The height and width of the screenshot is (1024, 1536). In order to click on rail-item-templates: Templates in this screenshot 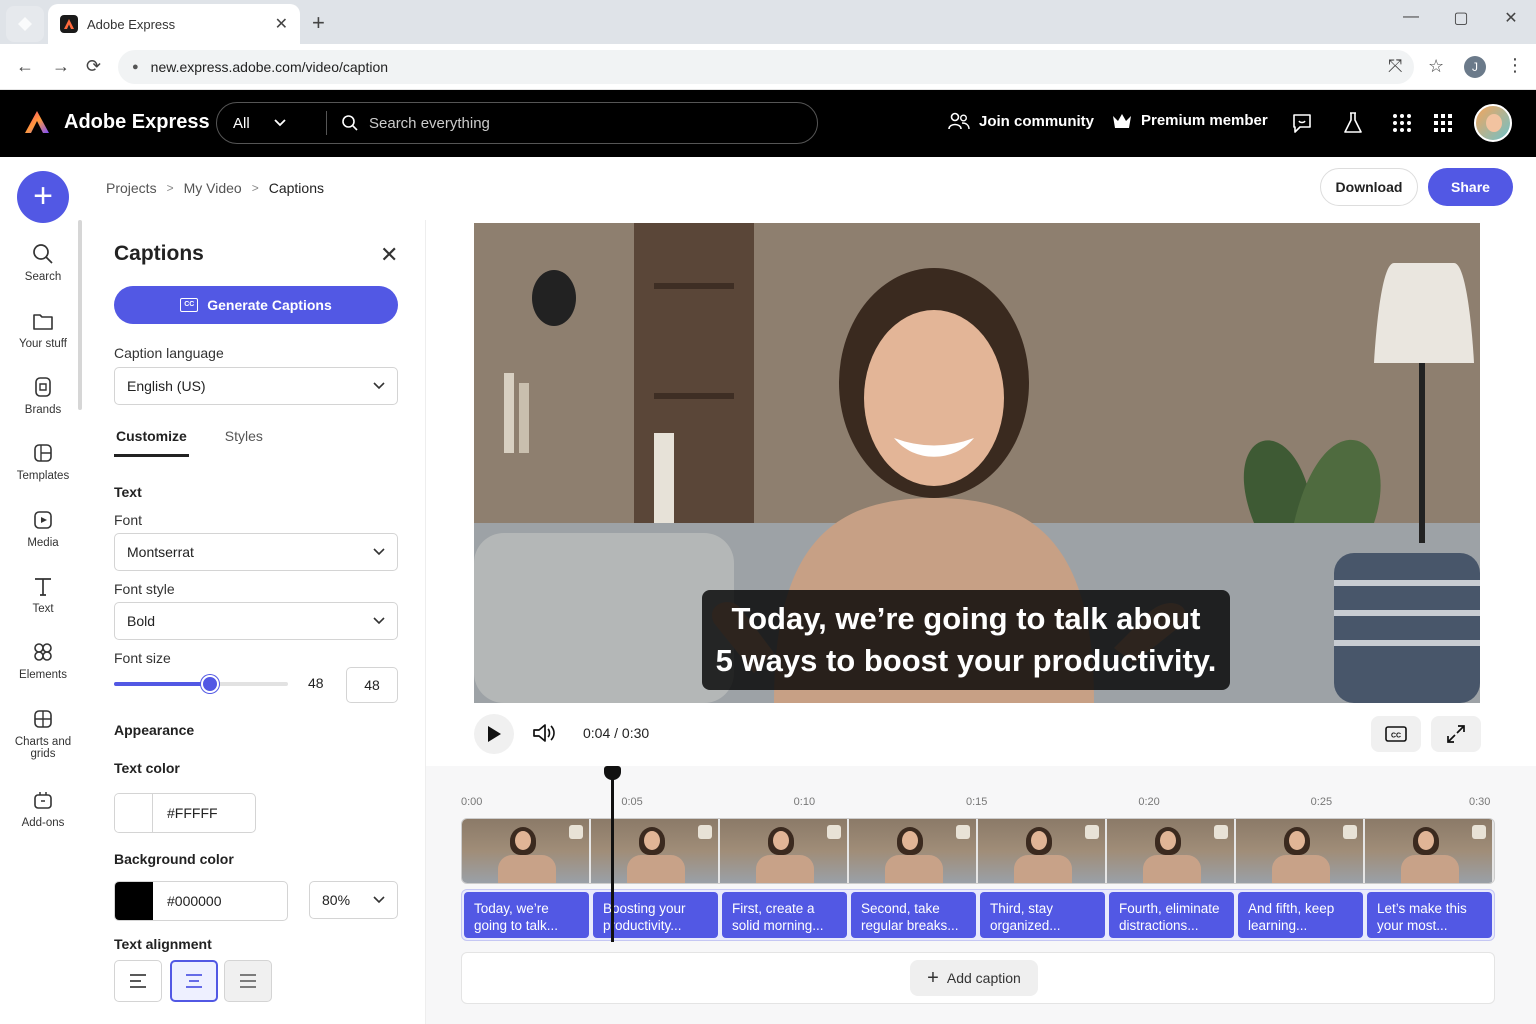, I will do `click(43, 461)`.